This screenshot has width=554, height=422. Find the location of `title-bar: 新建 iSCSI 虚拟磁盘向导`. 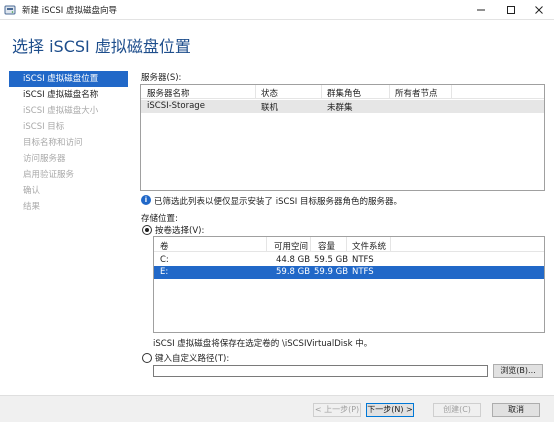

title-bar: 新建 iSCSI 虚拟磁盘向导 is located at coordinates (277, 10).